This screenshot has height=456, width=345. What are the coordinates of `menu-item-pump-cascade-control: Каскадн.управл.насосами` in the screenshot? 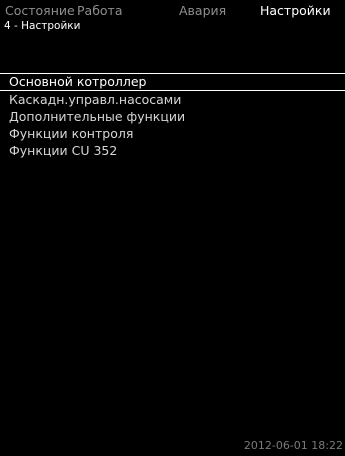 It's located at (172, 99).